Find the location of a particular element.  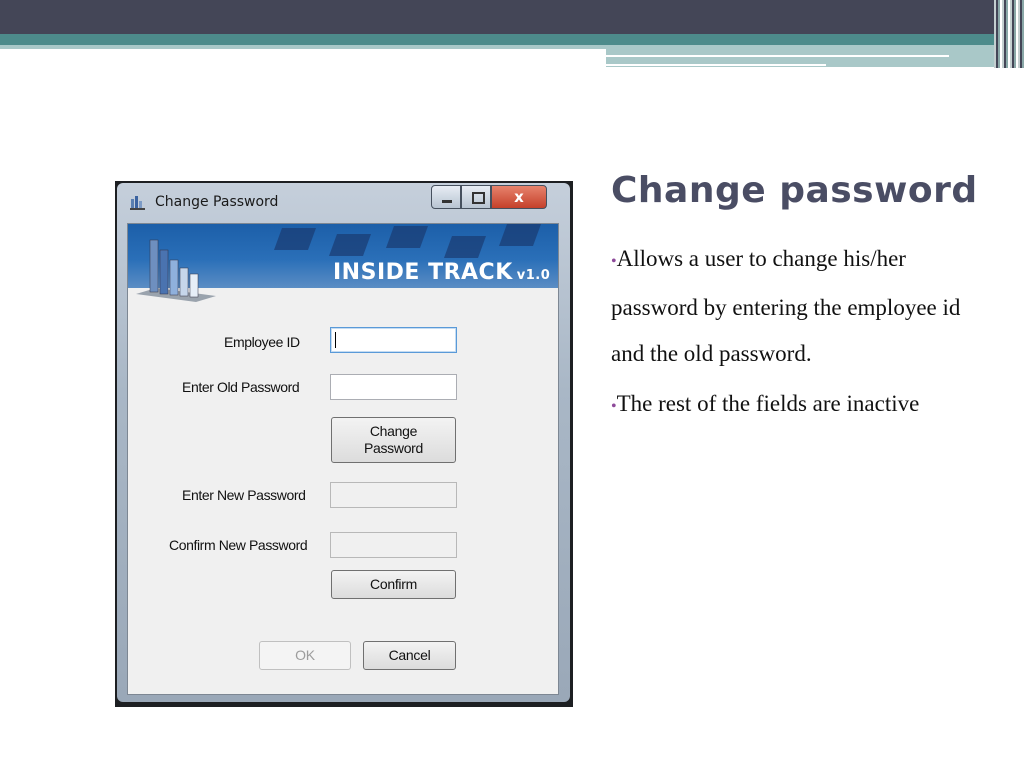

new-password-label: Enter New Password is located at coordinates (244, 495).